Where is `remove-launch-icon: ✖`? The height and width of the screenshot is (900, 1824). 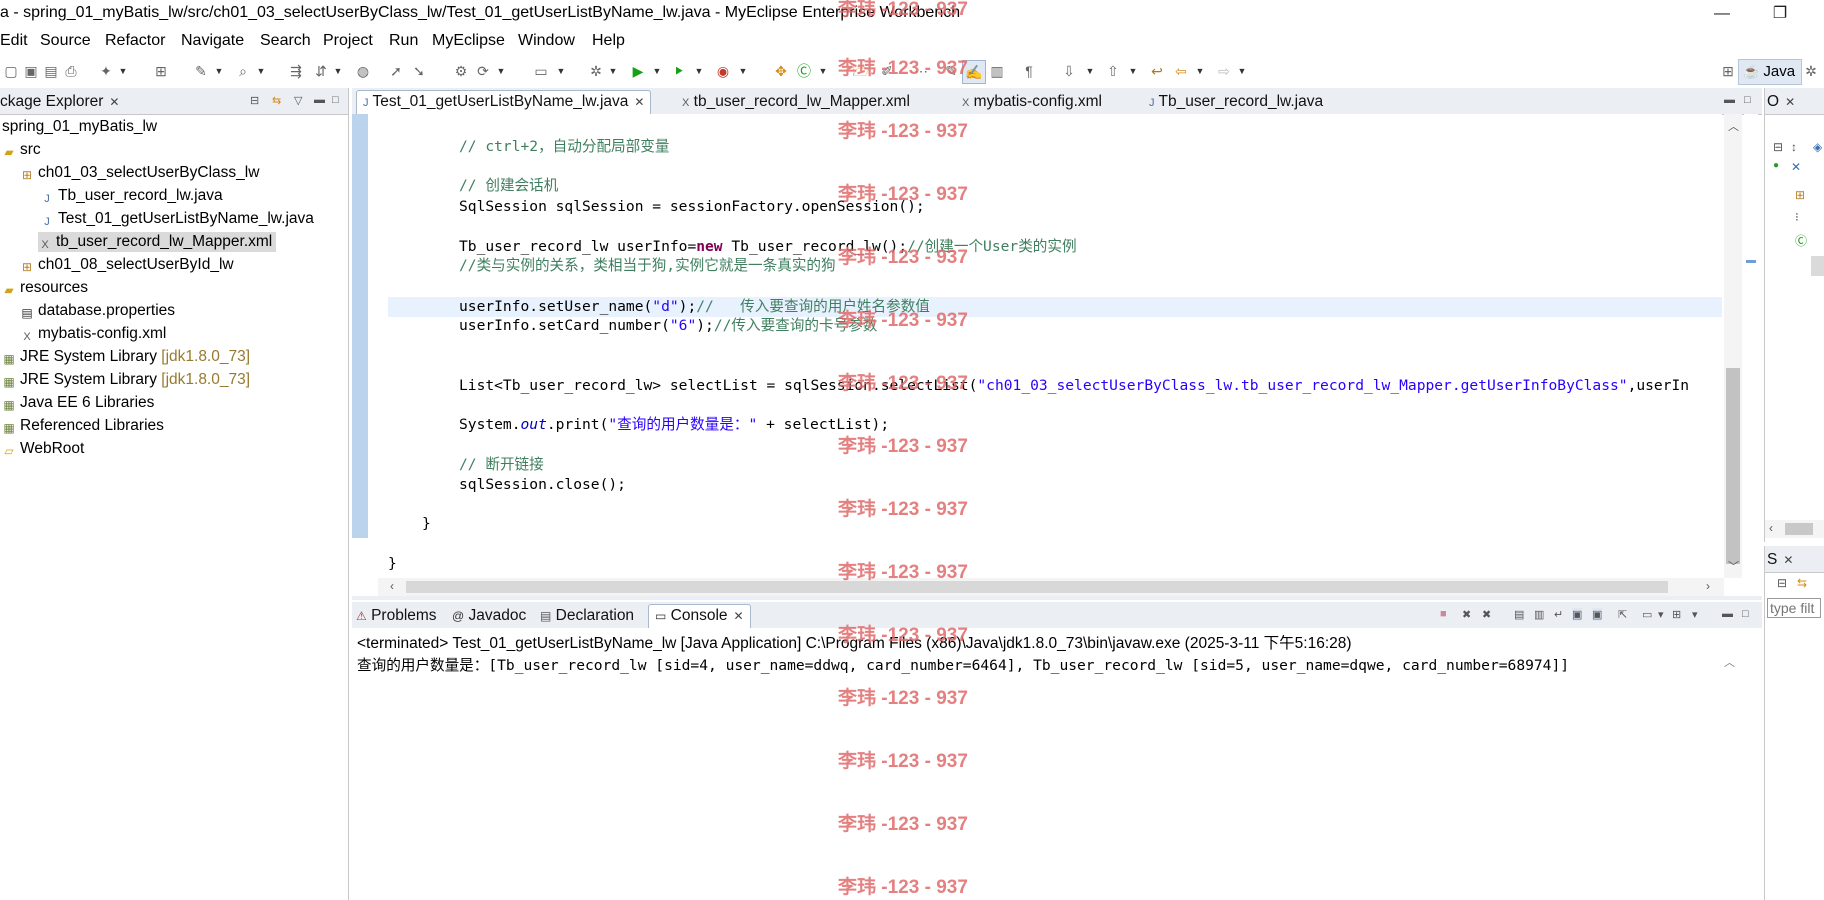
remove-launch-icon: ✖ is located at coordinates (1466, 614).